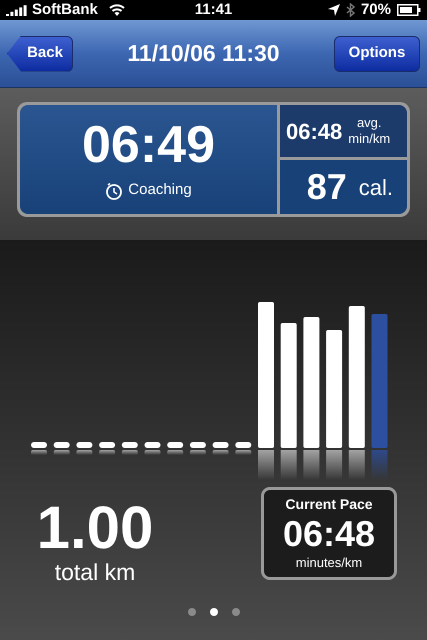  Describe the element at coordinates (314, 132) in the screenshot. I see `avg-pace-value: 06:48` at that location.